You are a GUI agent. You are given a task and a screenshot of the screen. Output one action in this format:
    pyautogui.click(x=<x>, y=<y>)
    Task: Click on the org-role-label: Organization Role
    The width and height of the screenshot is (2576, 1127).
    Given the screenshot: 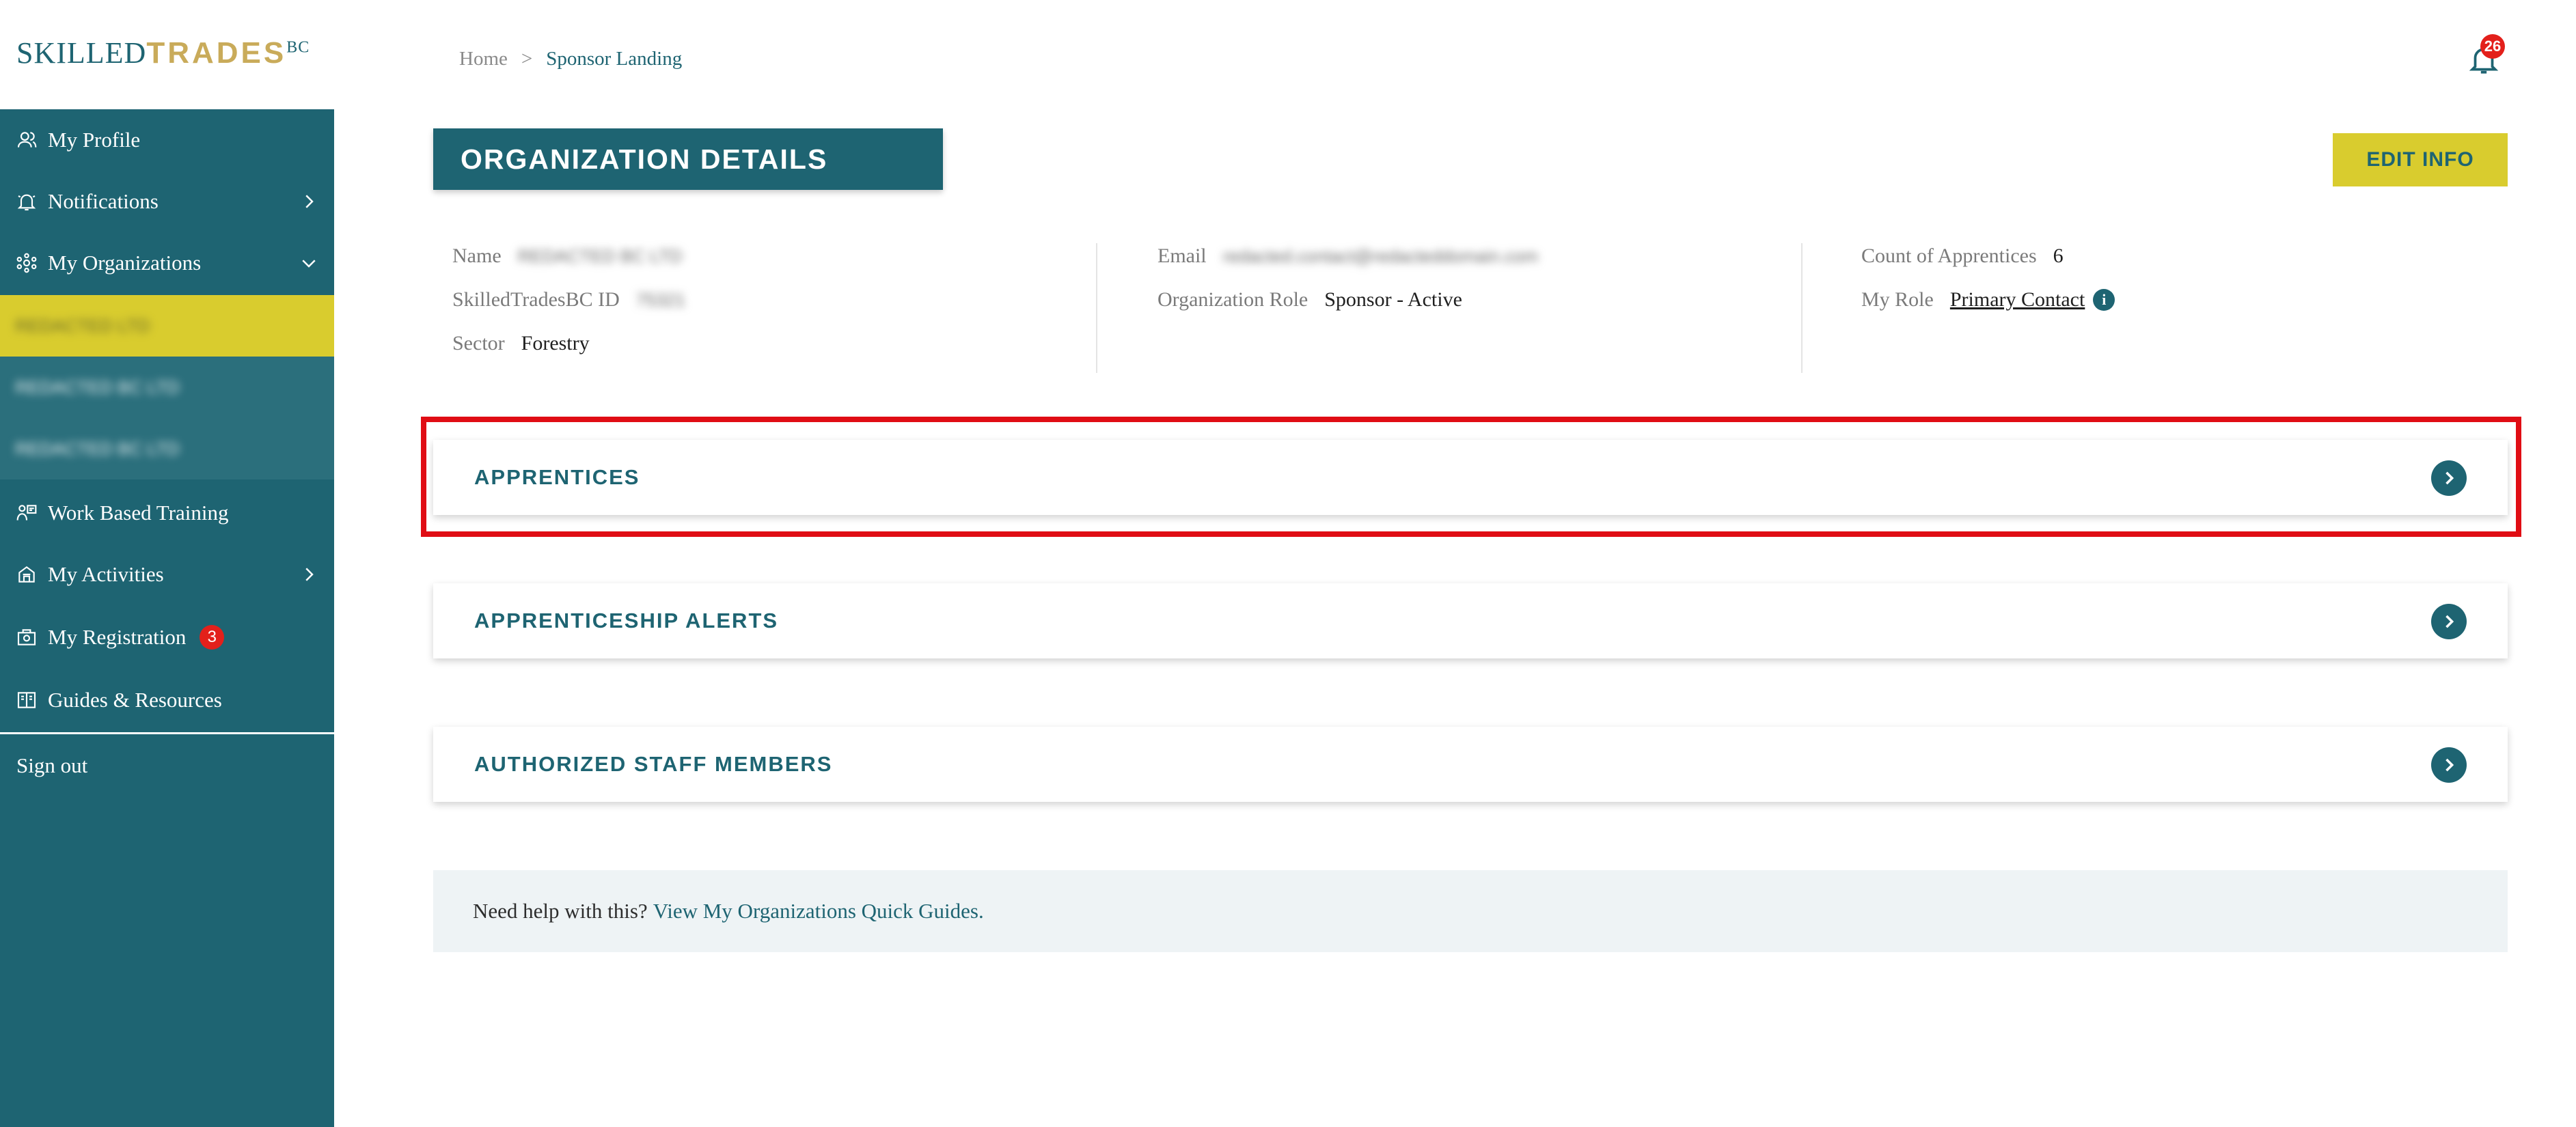 What is the action you would take?
    pyautogui.click(x=1232, y=299)
    